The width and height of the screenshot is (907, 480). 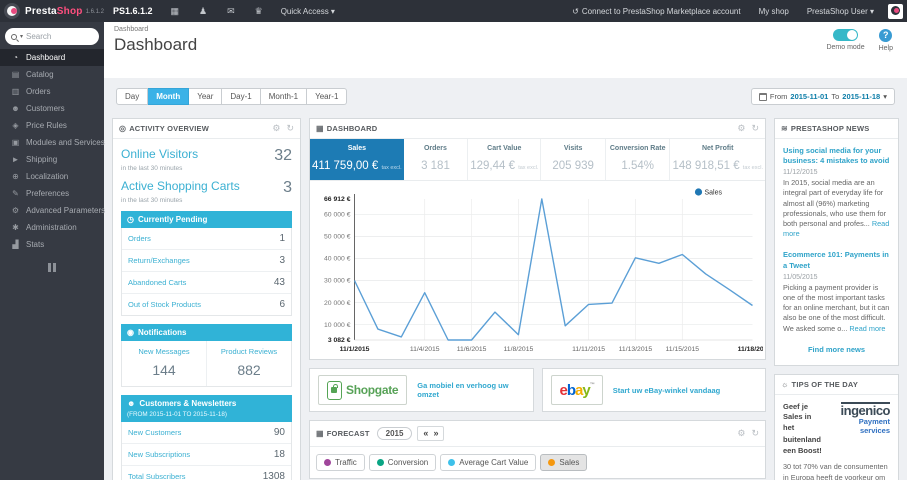 What do you see at coordinates (505, 50) in the screenshot?
I see `page-header: Dashboard Dashboard Demo mode ? Help` at bounding box center [505, 50].